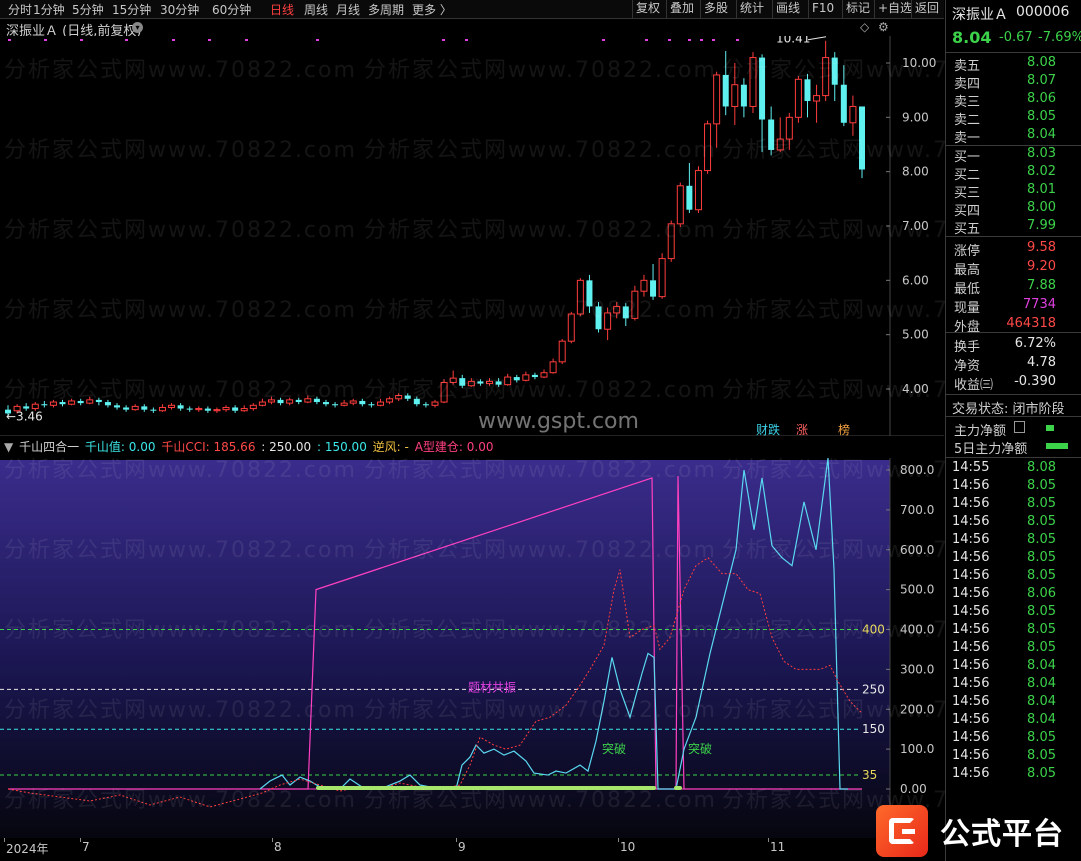 The image size is (1081, 861). I want to click on settings-gear-icon: ⚙, so click(883, 27).